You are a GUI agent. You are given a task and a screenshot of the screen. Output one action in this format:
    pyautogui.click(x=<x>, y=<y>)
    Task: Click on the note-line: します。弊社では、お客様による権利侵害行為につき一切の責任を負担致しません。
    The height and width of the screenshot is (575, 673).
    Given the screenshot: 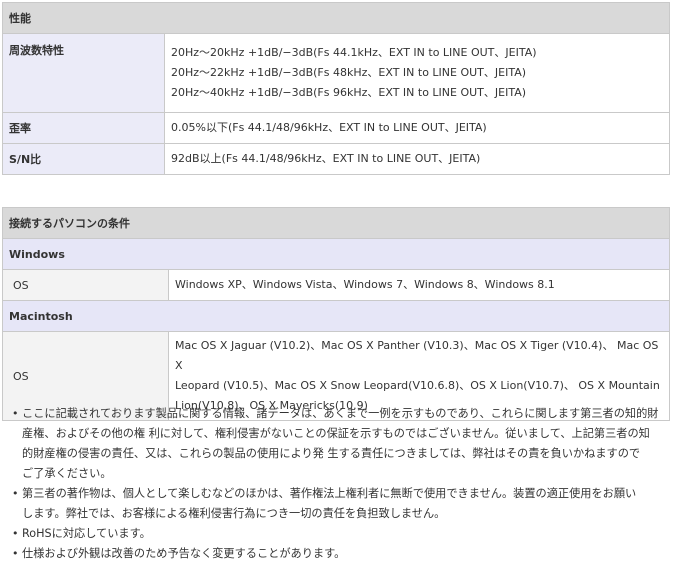 What is the action you would take?
    pyautogui.click(x=234, y=513)
    